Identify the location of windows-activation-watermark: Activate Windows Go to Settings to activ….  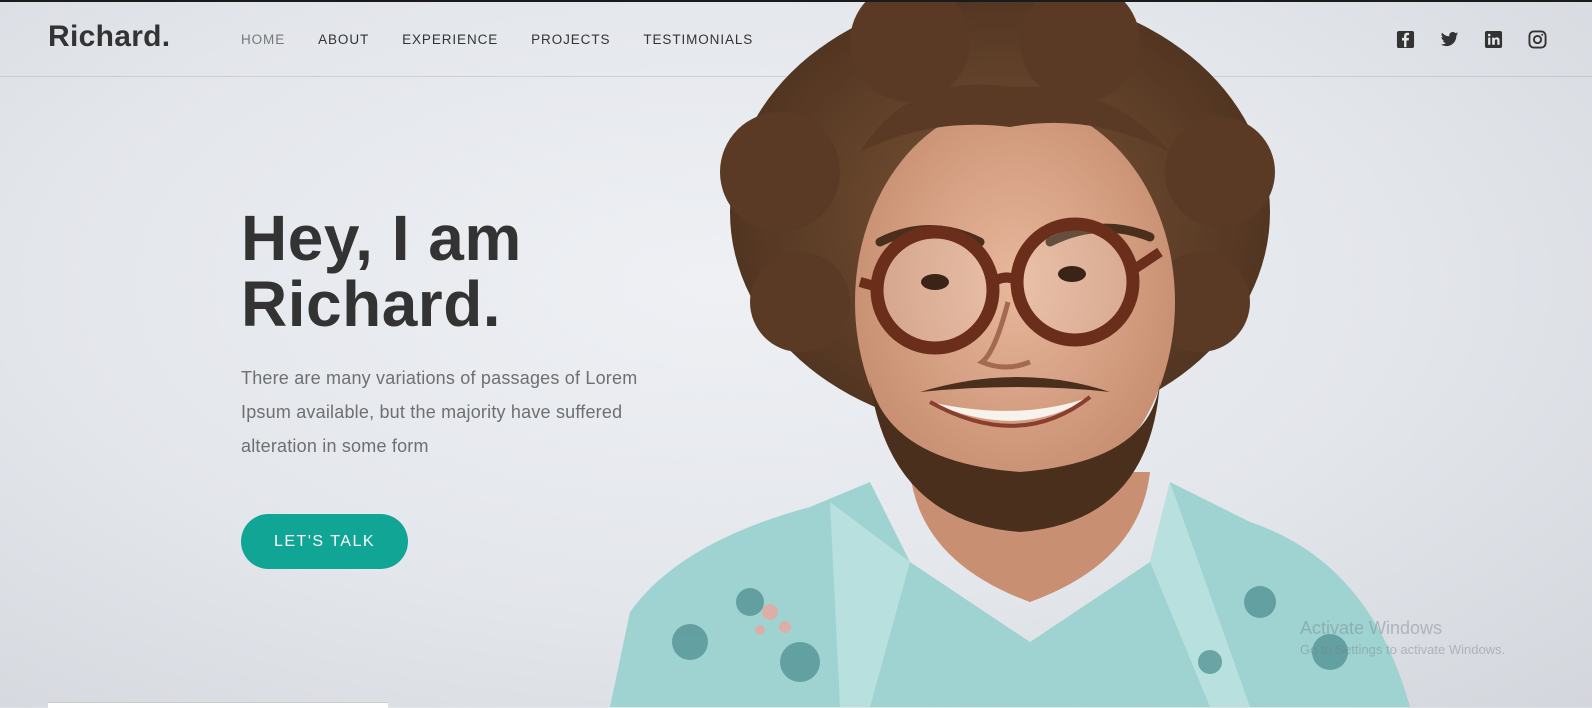
(1402, 637).